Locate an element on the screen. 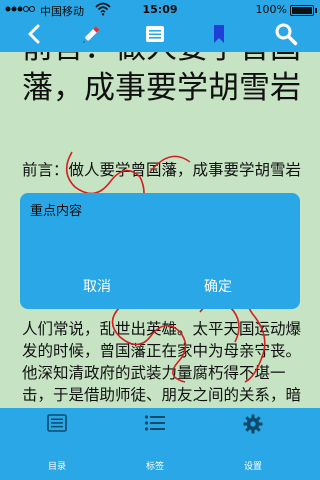 The image size is (320, 480). battery-percentage: 100% is located at coordinates (271, 9).